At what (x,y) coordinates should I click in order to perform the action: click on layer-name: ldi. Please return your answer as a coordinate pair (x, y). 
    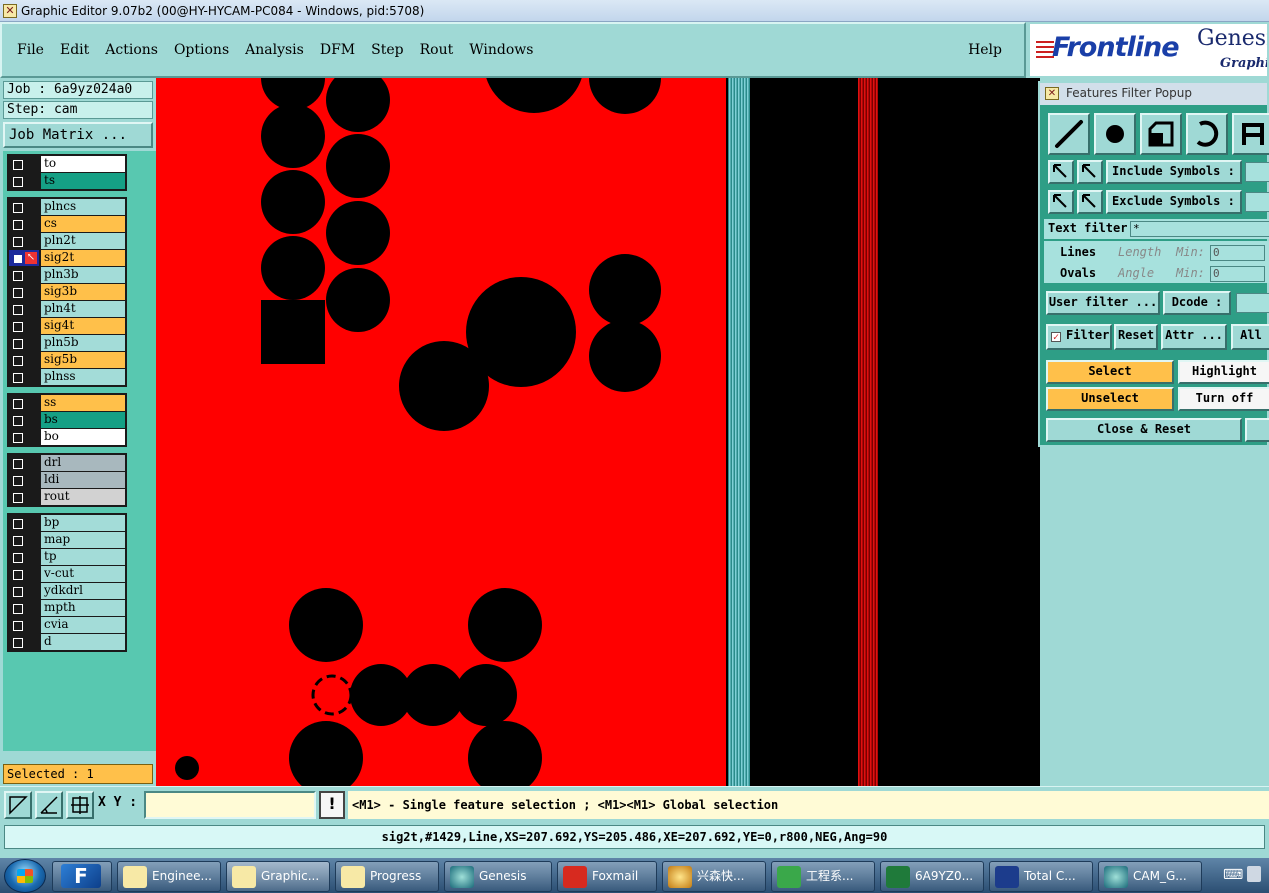
    Looking at the image, I should click on (83, 480).